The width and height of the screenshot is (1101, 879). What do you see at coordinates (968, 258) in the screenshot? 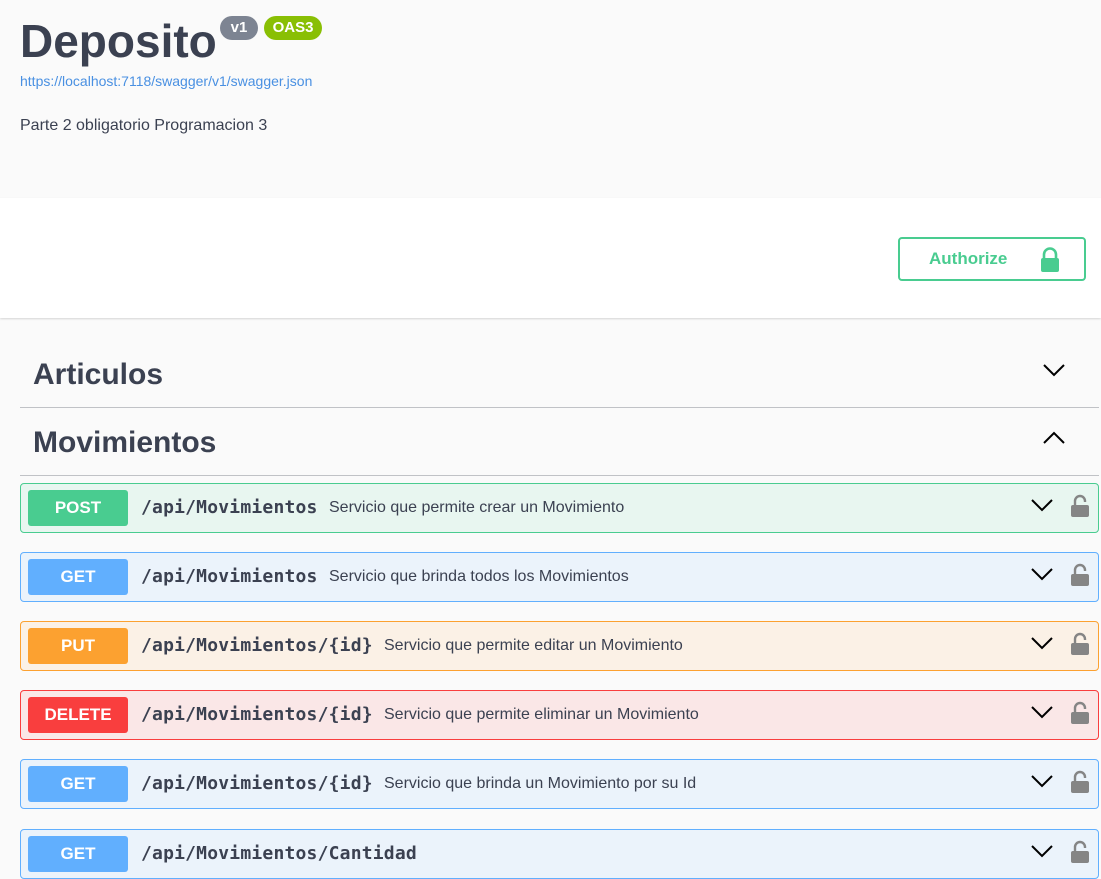
I see `authorize-label: Authorize` at bounding box center [968, 258].